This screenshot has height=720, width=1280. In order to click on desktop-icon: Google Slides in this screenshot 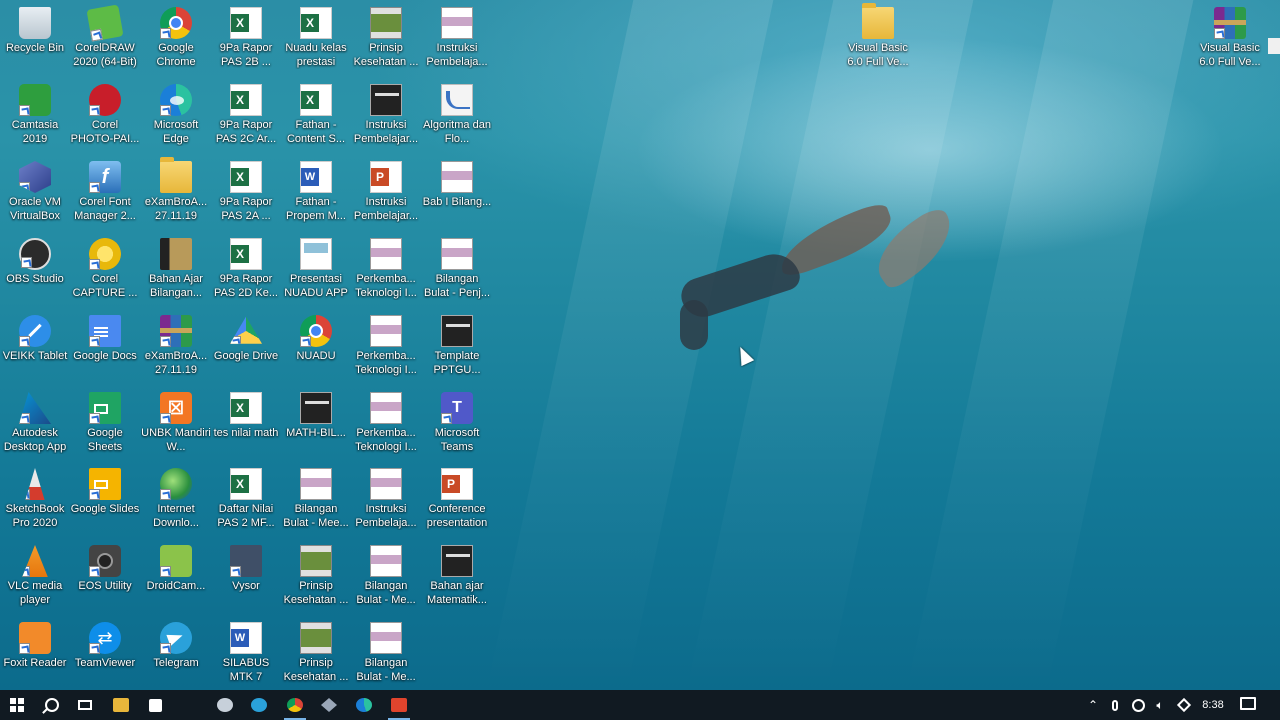, I will do `click(105, 502)`.